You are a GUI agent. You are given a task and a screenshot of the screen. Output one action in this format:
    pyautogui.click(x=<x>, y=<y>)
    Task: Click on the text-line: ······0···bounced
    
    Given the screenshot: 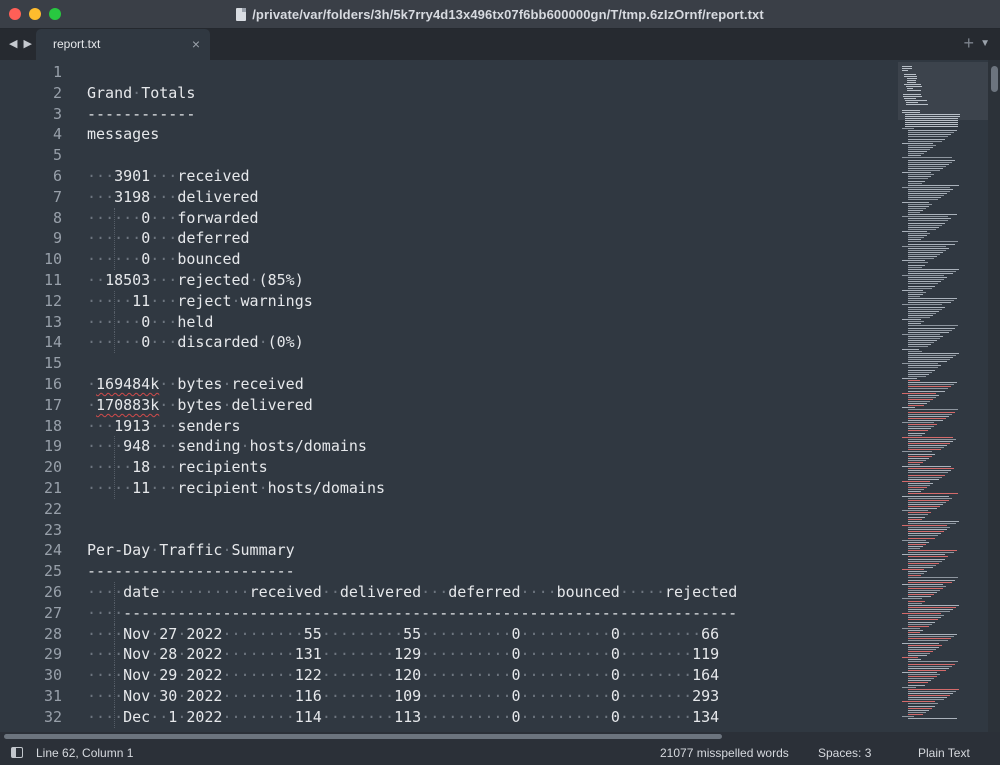 What is the action you would take?
    pyautogui.click(x=492, y=259)
    